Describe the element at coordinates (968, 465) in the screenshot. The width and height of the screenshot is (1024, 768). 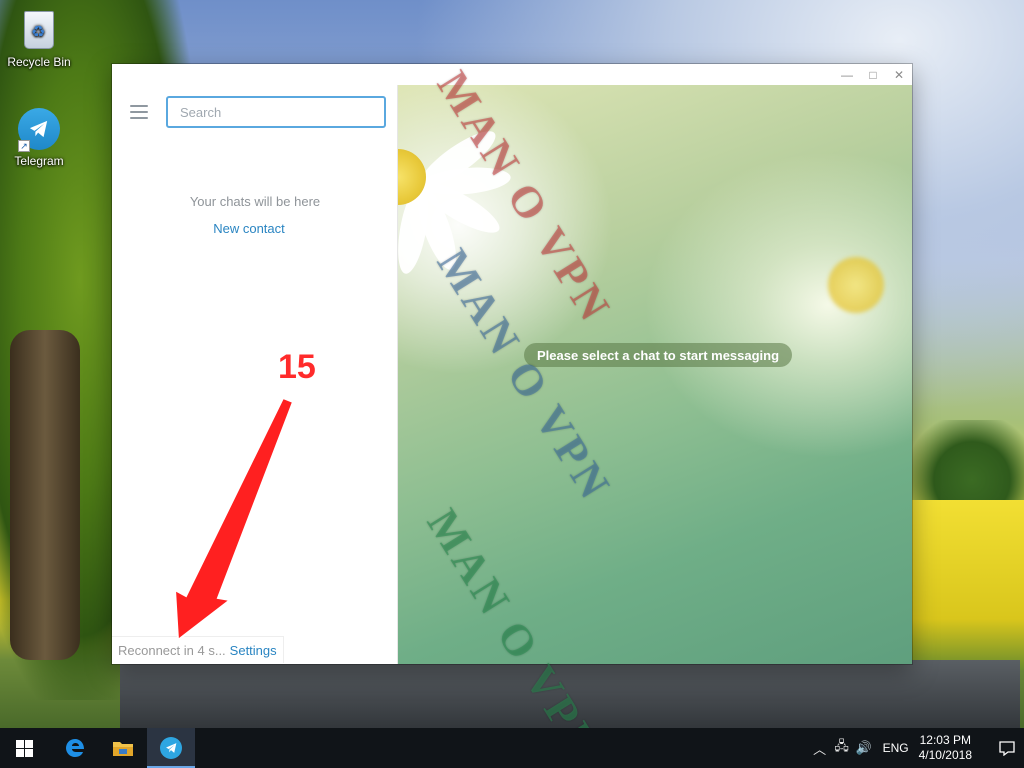
I see `wallpaper-trees` at that location.